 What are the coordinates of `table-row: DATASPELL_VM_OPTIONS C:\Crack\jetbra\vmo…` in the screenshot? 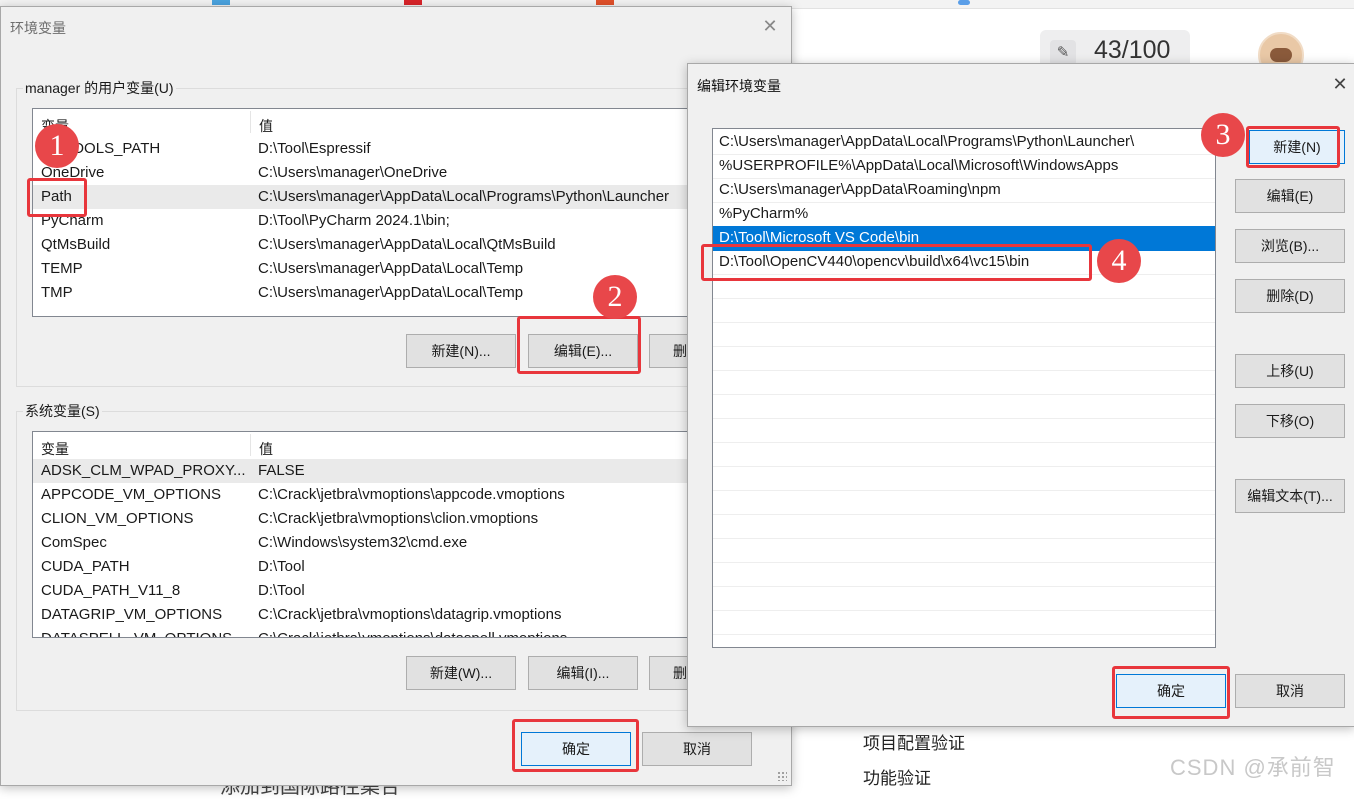 It's located at (383, 632).